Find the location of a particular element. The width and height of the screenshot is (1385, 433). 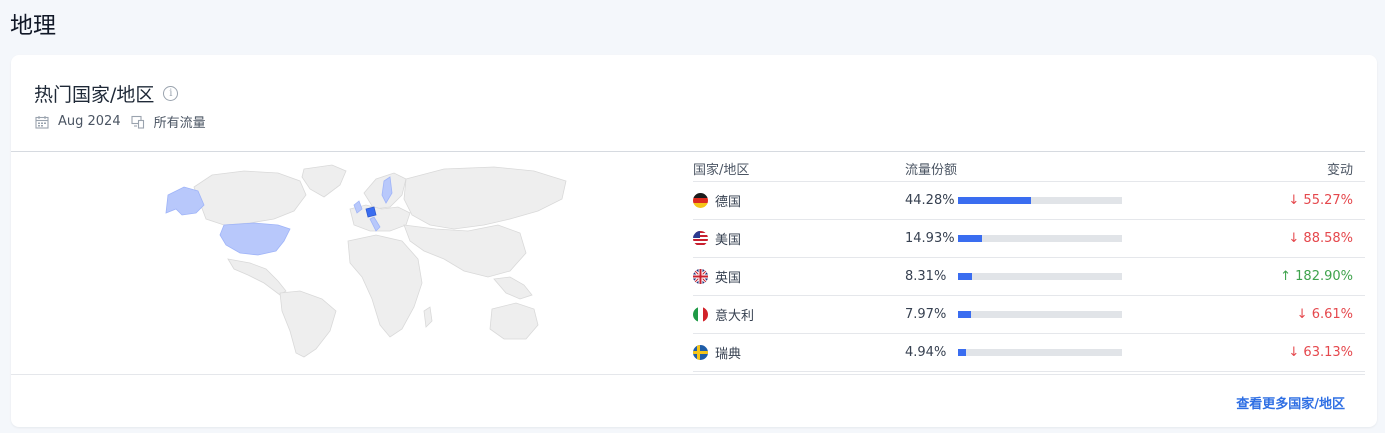

info-icon: i is located at coordinates (171, 93).